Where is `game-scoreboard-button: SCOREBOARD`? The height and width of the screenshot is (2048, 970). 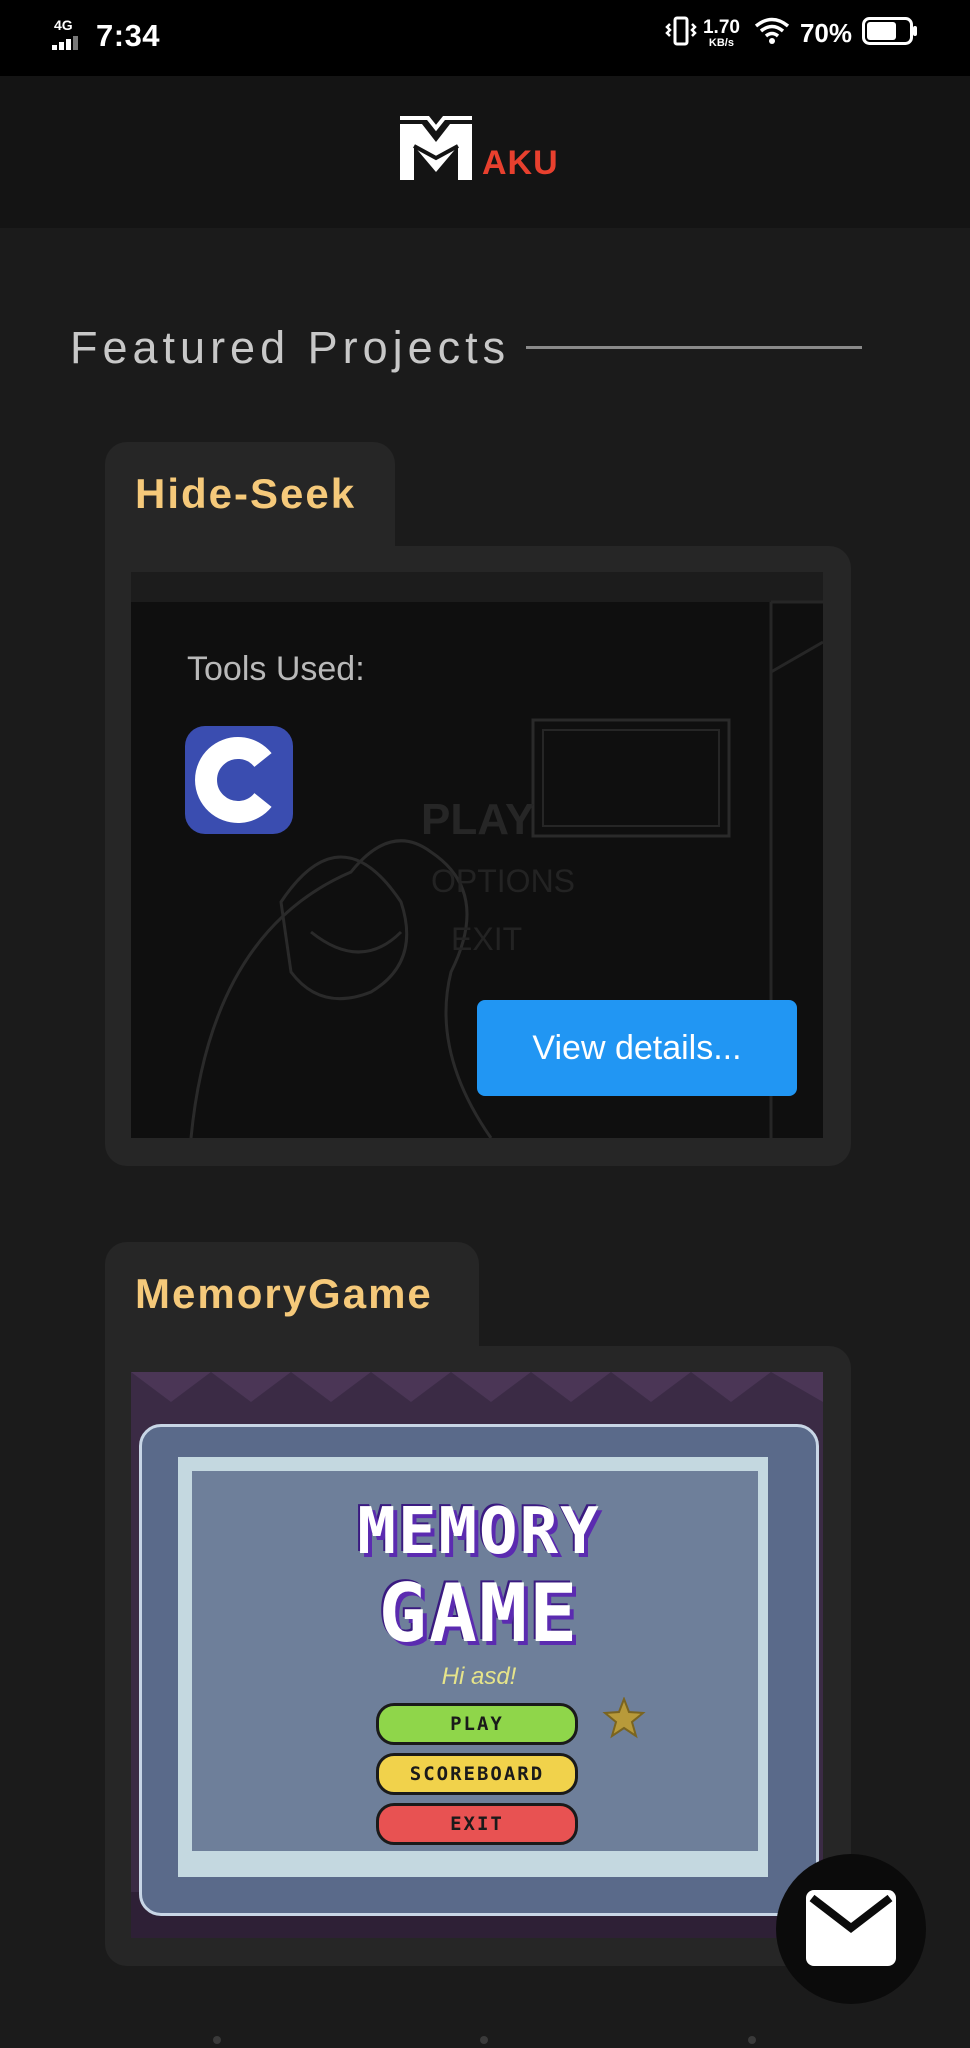
game-scoreboard-button: SCOREBOARD is located at coordinates (477, 1774).